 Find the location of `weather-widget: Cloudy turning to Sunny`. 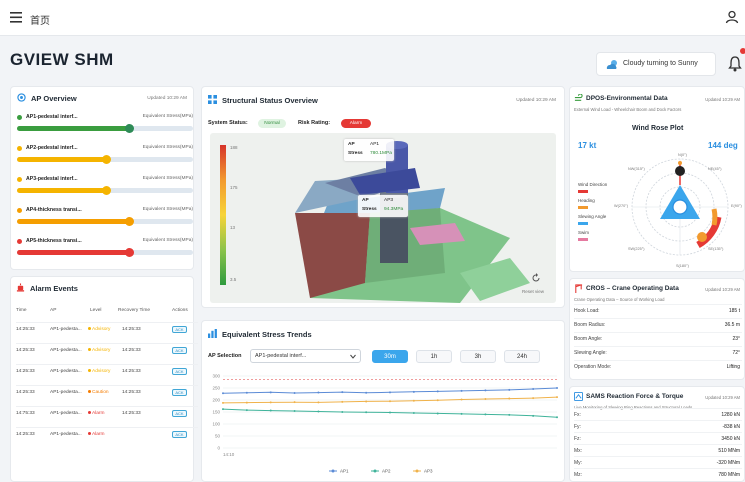

weather-widget: Cloudy turning to Sunny is located at coordinates (656, 64).